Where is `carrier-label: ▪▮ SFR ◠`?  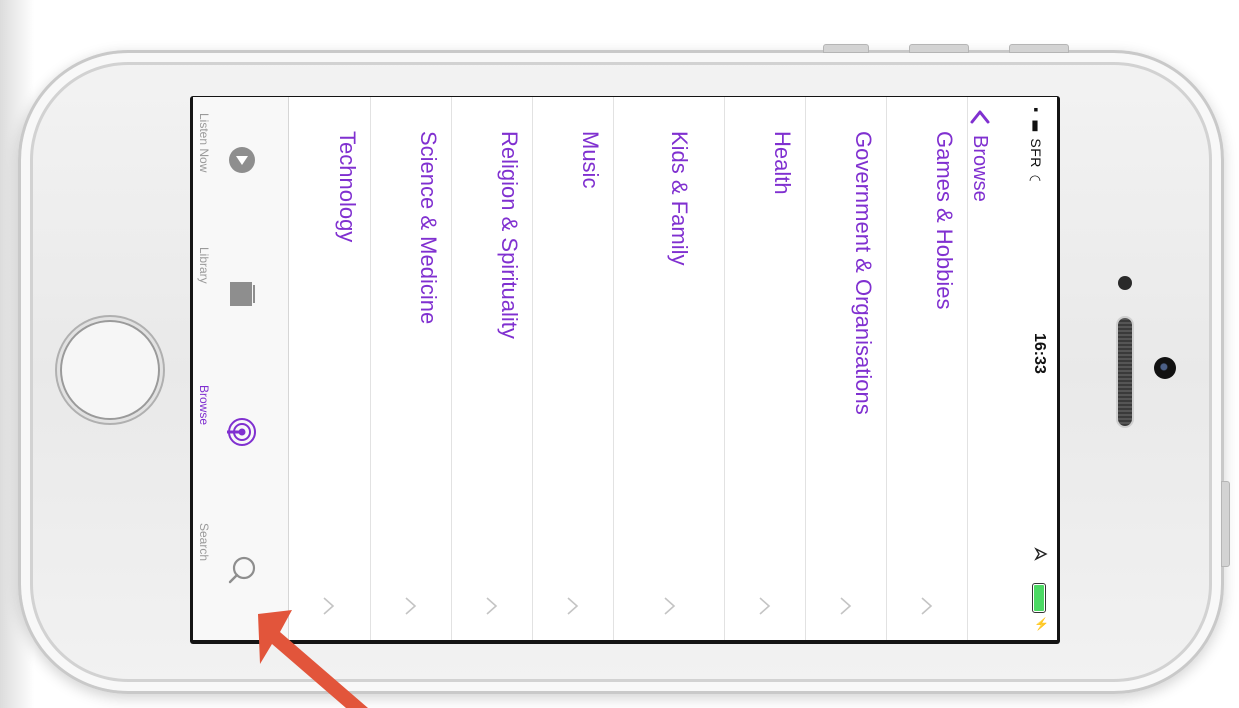
carrier-label: ▪▮ SFR ◠ is located at coordinates (1036, 145).